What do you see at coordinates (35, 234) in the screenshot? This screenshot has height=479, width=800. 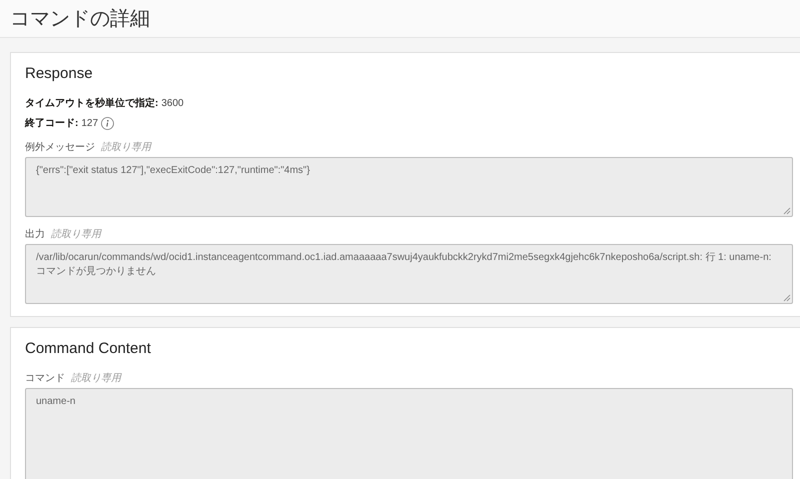 I see `field-label: 出力` at bounding box center [35, 234].